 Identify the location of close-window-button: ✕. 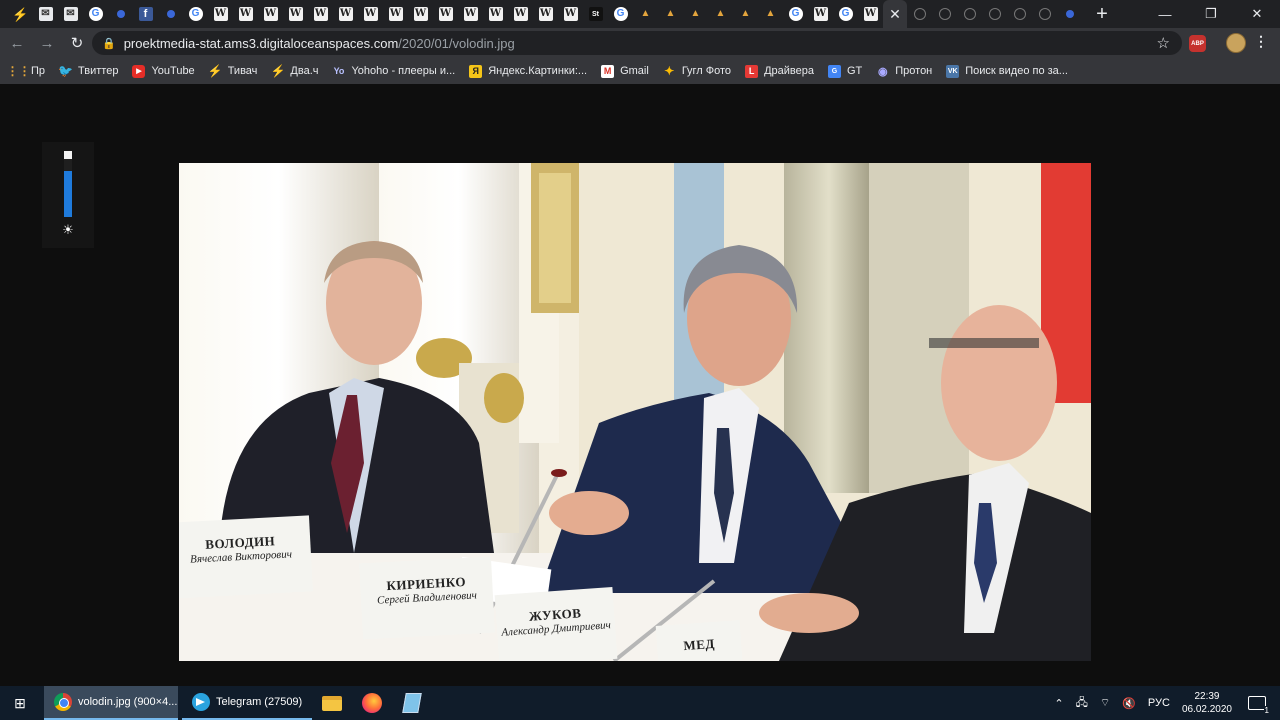
(1257, 14).